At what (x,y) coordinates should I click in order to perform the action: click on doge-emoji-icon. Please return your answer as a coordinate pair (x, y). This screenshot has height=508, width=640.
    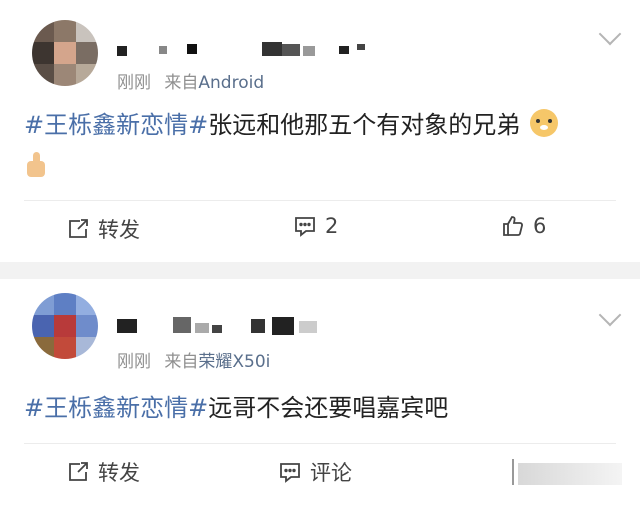
    Looking at the image, I should click on (543, 123).